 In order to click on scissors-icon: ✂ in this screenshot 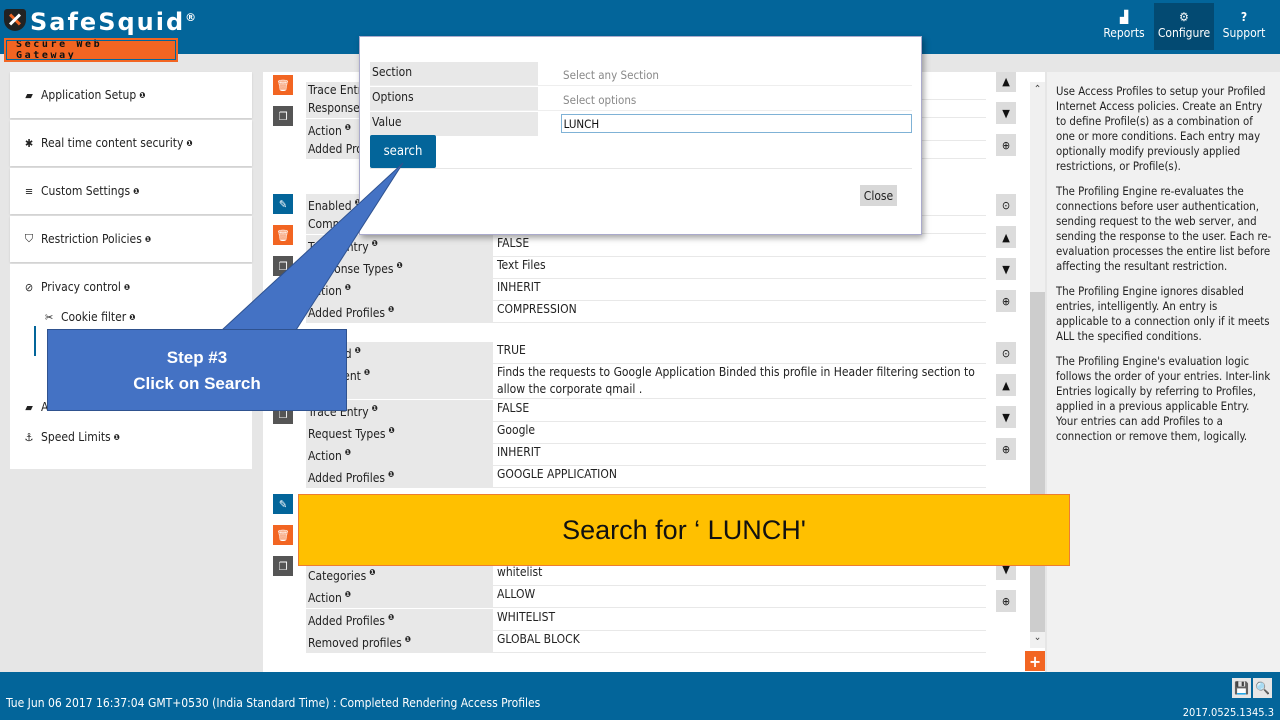, I will do `click(49, 317)`.